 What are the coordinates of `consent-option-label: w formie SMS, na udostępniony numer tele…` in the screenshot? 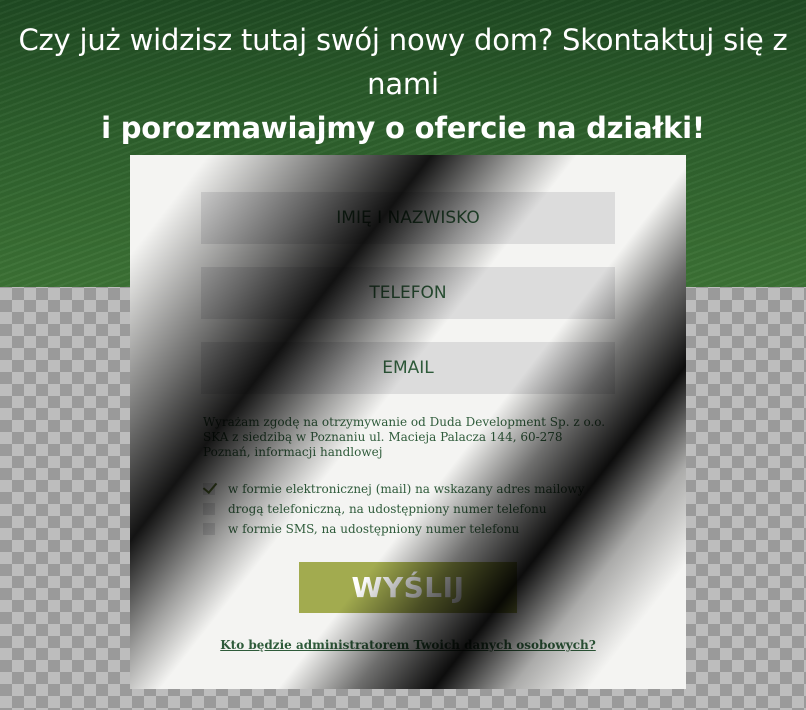 It's located at (374, 529).